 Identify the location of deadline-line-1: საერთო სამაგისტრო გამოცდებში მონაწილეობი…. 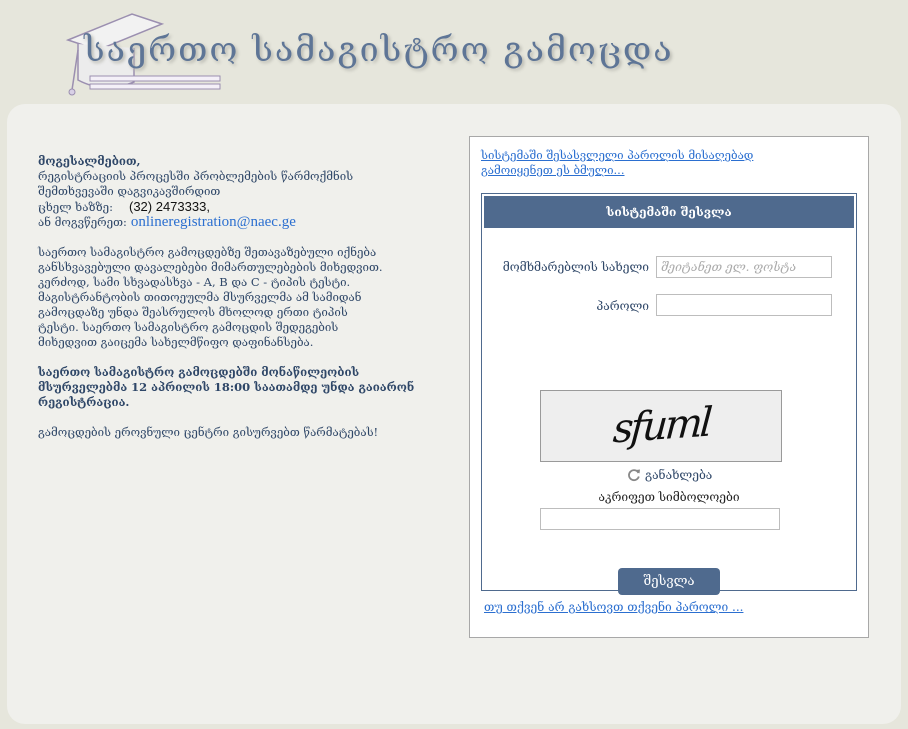
(199, 372).